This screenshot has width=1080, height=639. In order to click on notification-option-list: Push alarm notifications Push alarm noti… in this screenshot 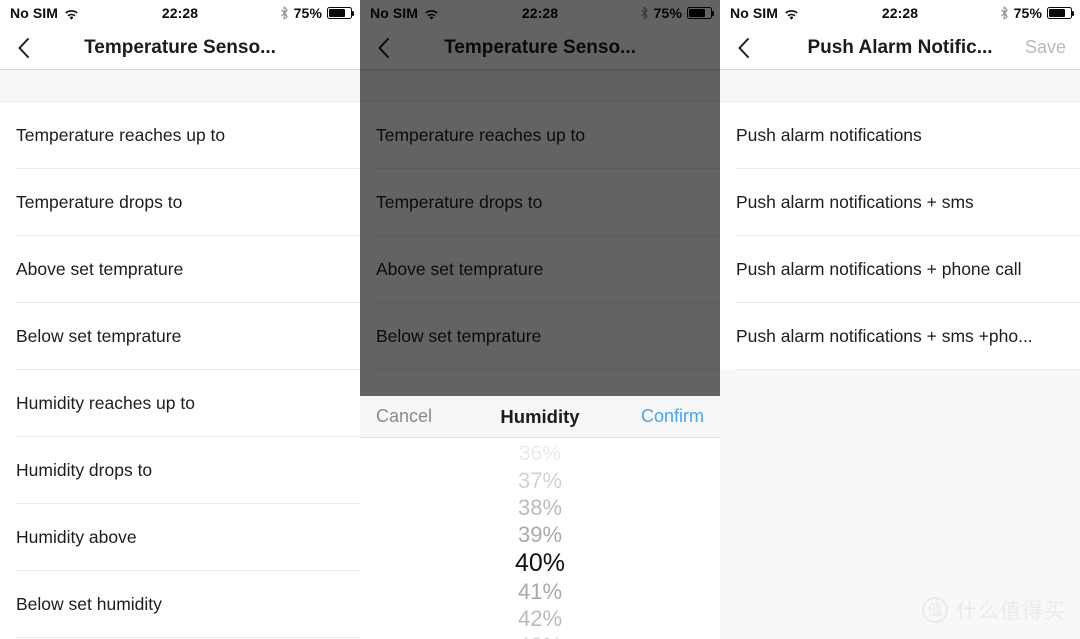, I will do `click(900, 236)`.